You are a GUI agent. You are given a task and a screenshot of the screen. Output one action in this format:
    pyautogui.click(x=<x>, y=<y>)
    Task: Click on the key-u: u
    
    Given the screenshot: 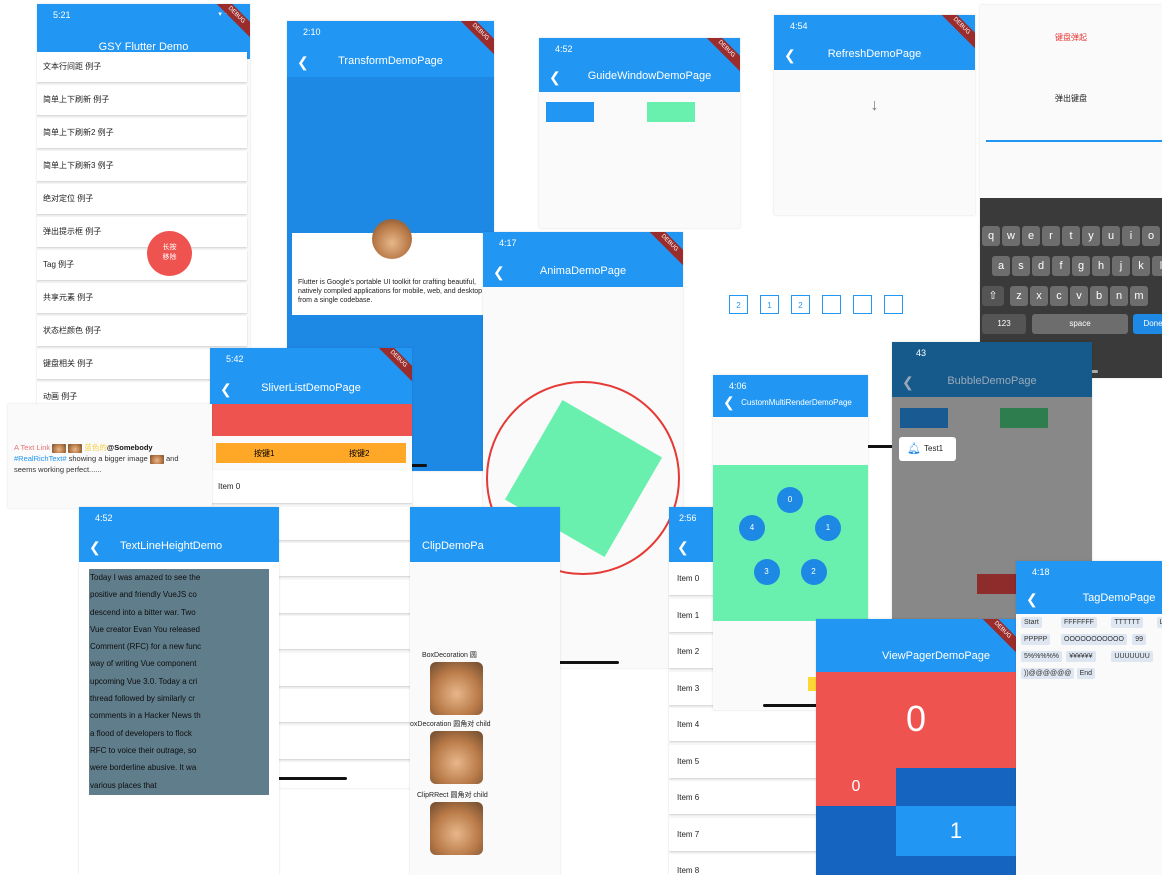 What is the action you would take?
    pyautogui.click(x=1111, y=236)
    